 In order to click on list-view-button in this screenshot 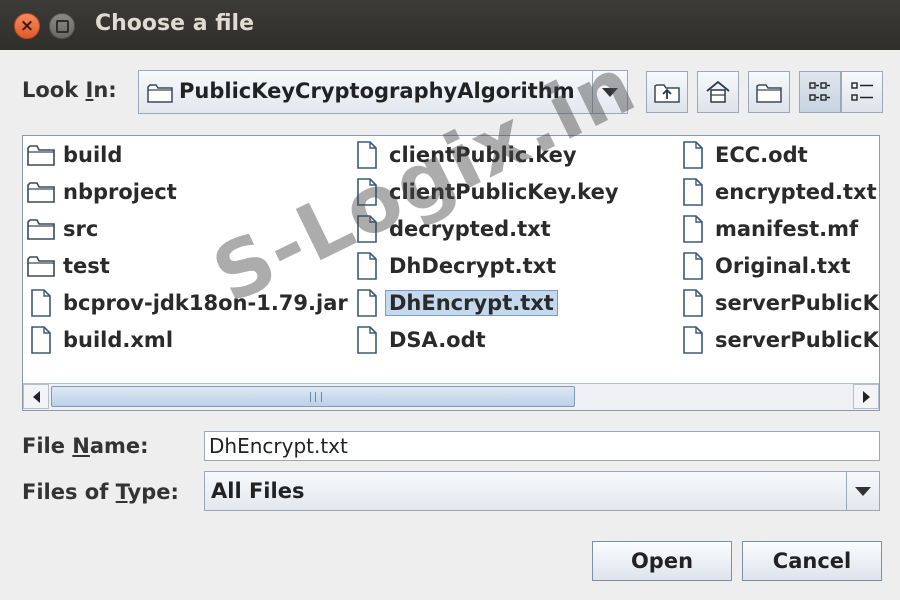, I will do `click(820, 92)`.